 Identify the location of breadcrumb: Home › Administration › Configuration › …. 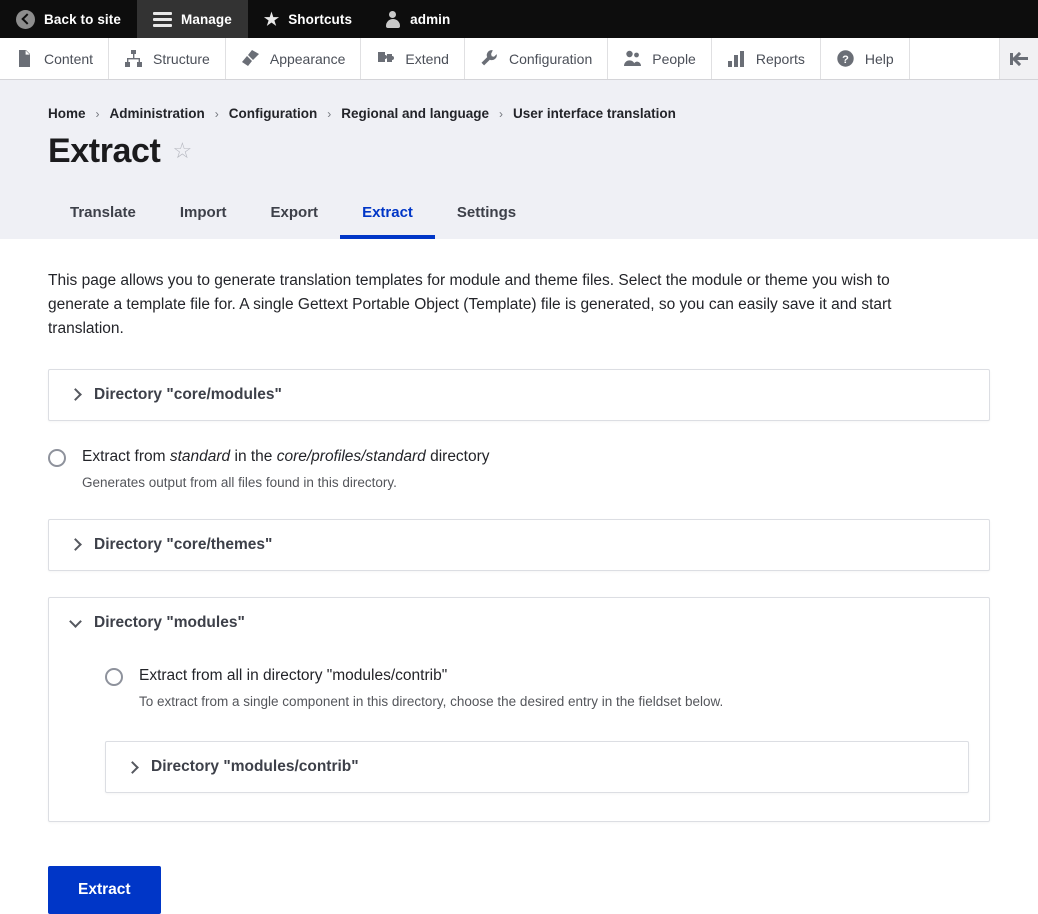
(519, 113).